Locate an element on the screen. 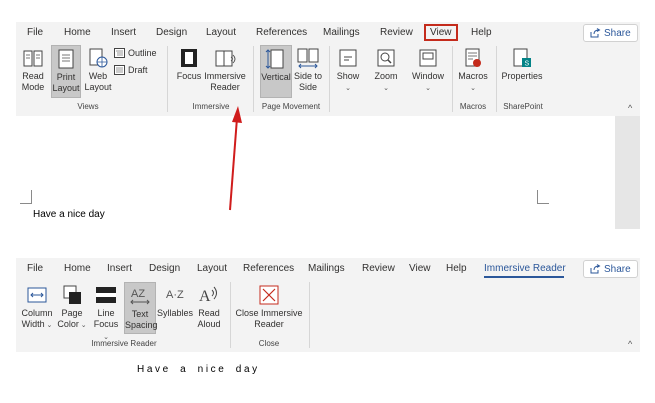 This screenshot has width=655, height=403. svg-text: A·Z is located at coordinates (175, 295).